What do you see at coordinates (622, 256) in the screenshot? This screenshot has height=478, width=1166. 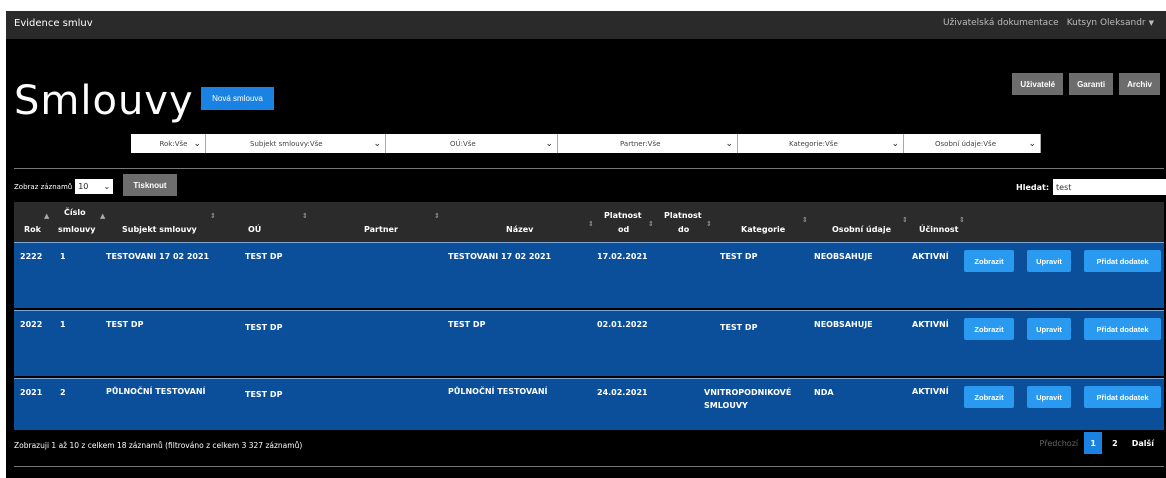 I see `cell-valid-from: 17.02.2021` at bounding box center [622, 256].